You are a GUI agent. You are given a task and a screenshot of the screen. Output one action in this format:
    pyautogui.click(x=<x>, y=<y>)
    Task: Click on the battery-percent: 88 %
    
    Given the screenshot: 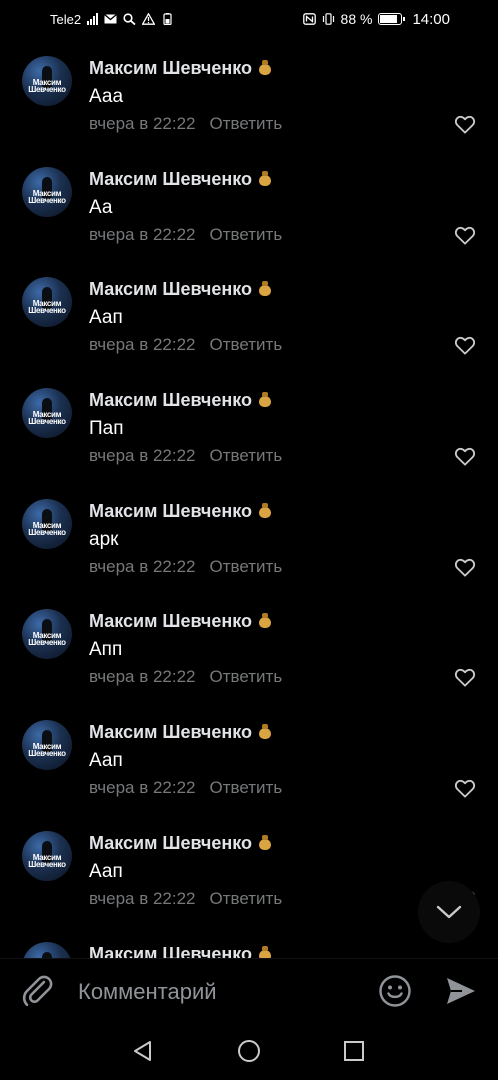 What is the action you would take?
    pyautogui.click(x=356, y=19)
    